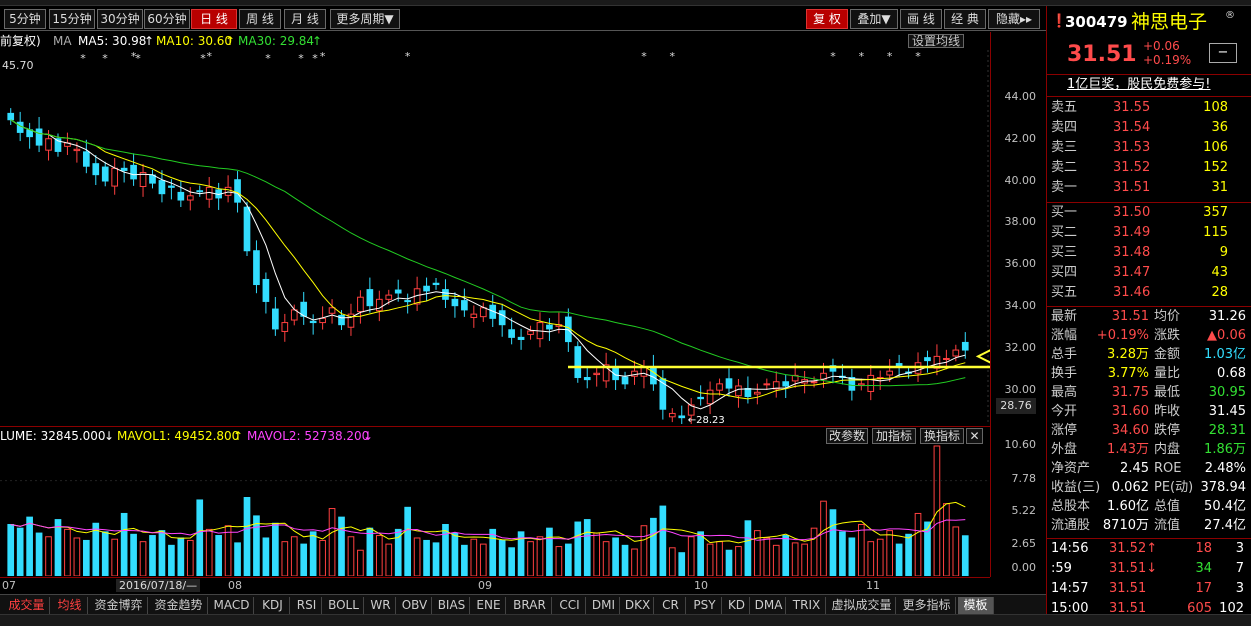 The width and height of the screenshot is (1251, 626). Describe the element at coordinates (119, 605) in the screenshot. I see `tab-capital-game: 资金博弈` at that location.